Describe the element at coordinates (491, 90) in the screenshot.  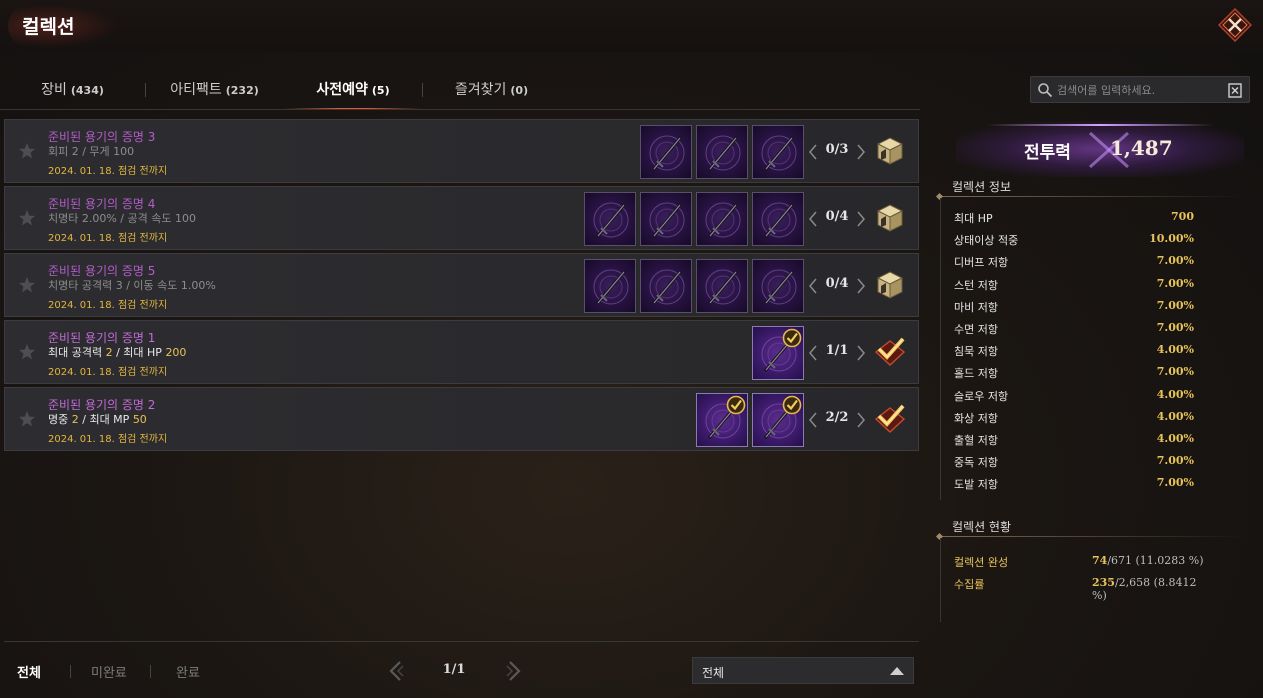
I see `tab-favorites: 즐겨찾기 (0)` at that location.